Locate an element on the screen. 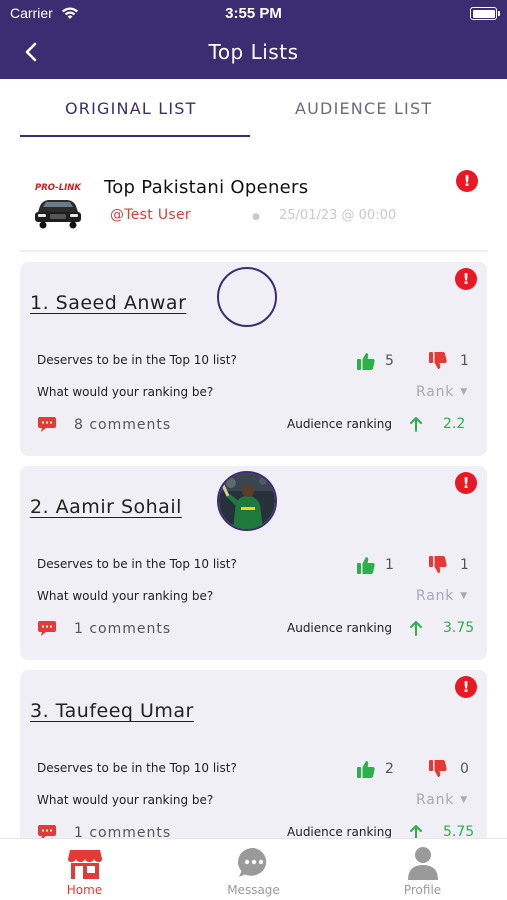 This screenshot has height=900, width=507. report-list-icon: ! is located at coordinates (467, 181).